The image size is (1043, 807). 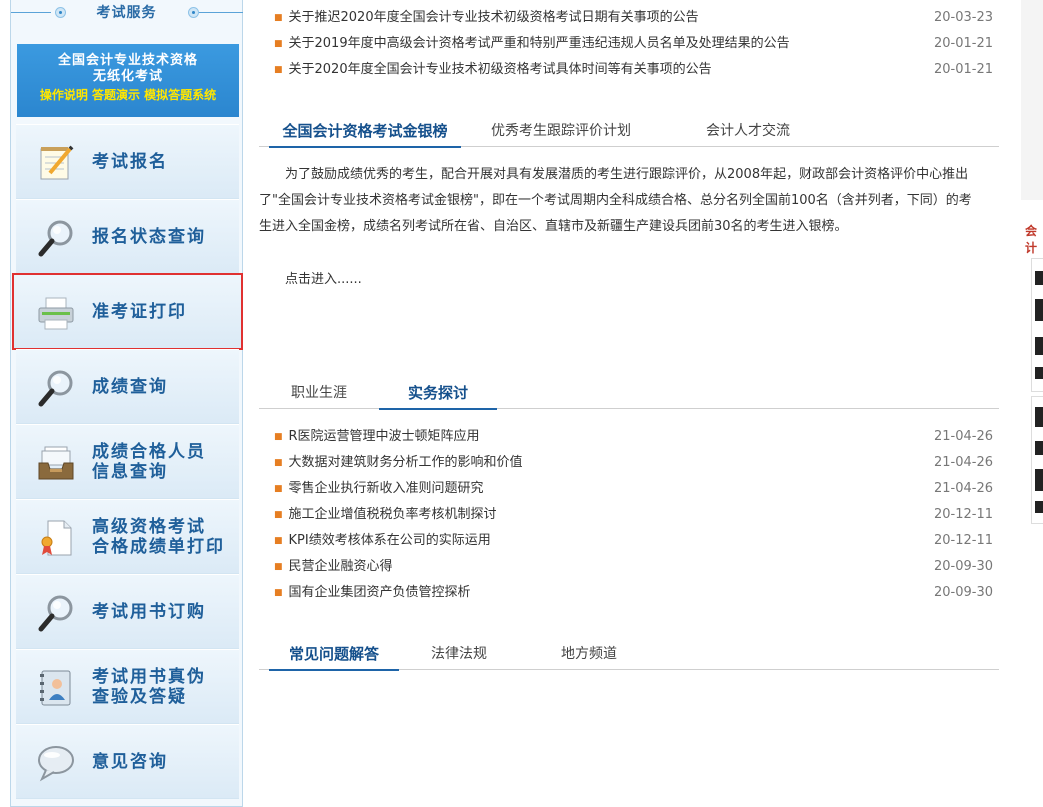 I want to click on article-item: ■ 施工企业增值税税负率考核机制探讨, so click(x=385, y=515).